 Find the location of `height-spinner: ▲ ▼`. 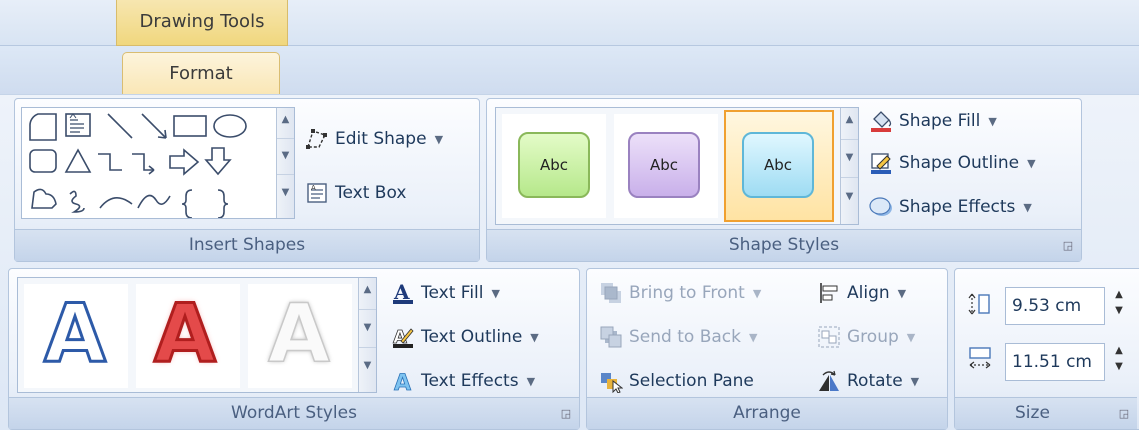

height-spinner: ▲ ▼ is located at coordinates (1119, 306).